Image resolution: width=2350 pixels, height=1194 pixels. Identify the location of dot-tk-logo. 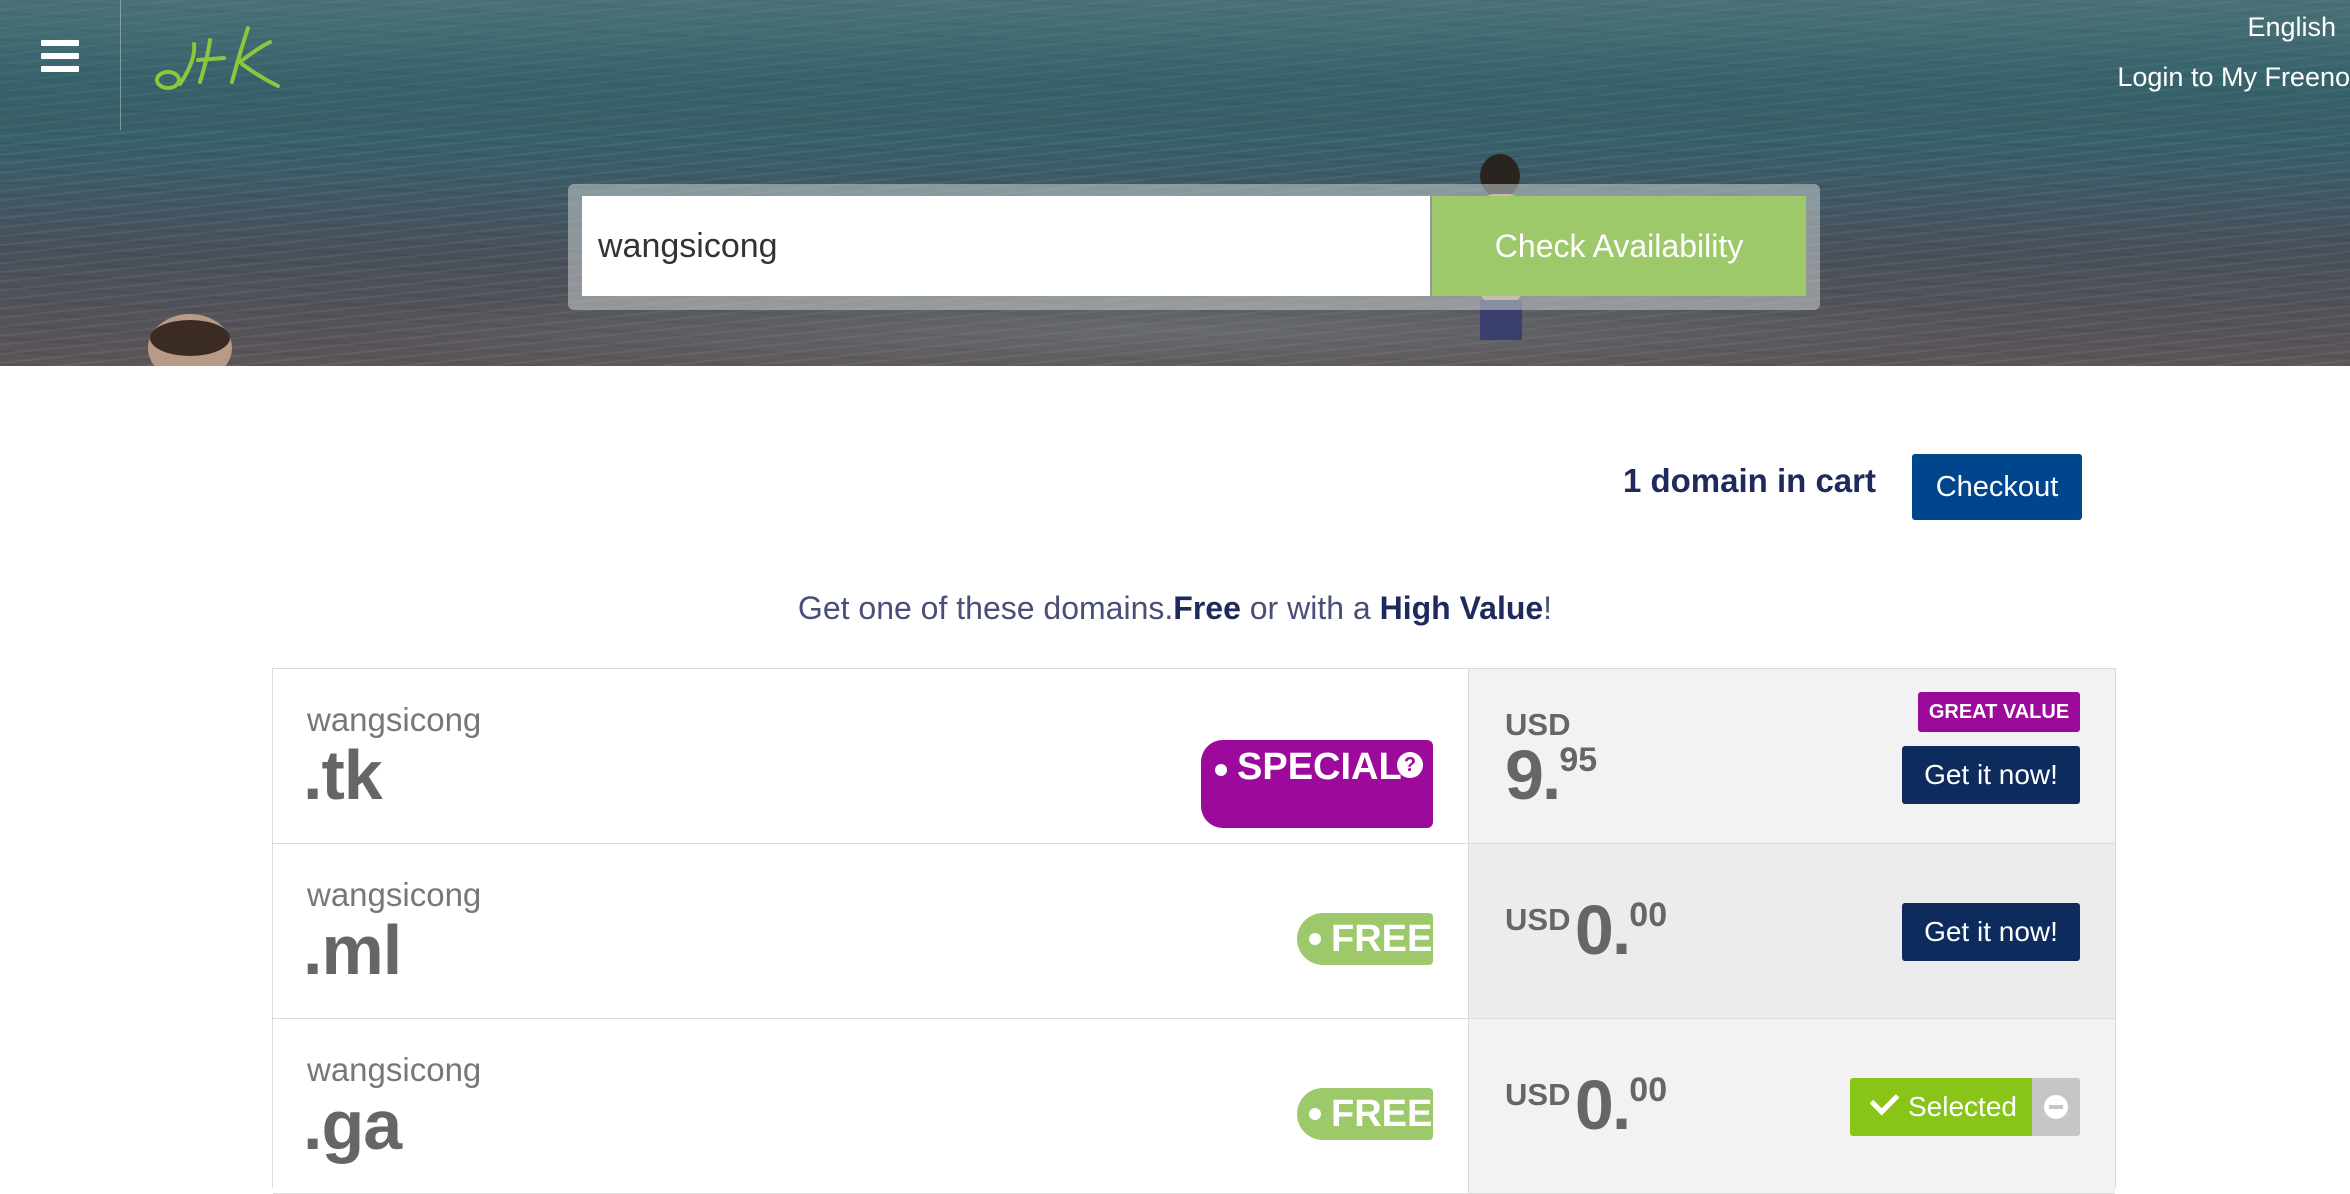
(218, 60).